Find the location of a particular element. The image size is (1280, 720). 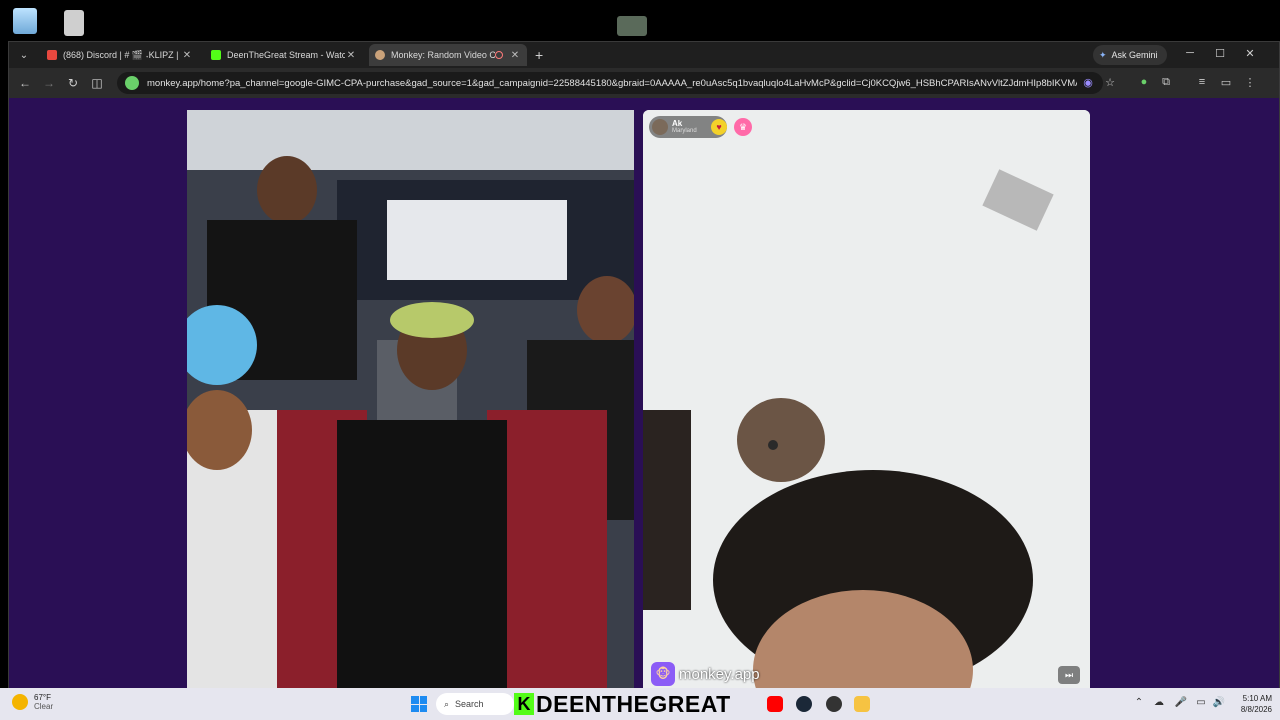

search-label: Search is located at coordinates (469, 704).